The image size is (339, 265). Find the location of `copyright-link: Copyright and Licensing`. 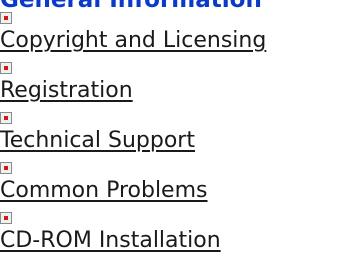

copyright-link: Copyright and Licensing is located at coordinates (133, 41).